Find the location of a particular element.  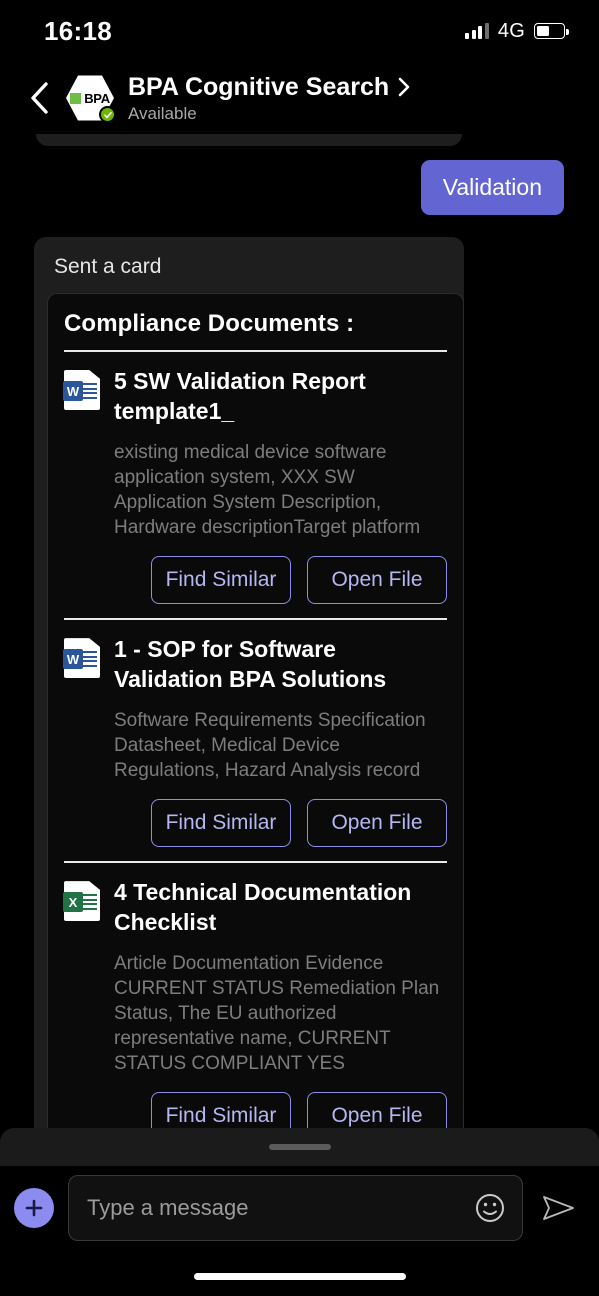

header-title-block: BPA Cognitive Search Available is located at coordinates (269, 98).